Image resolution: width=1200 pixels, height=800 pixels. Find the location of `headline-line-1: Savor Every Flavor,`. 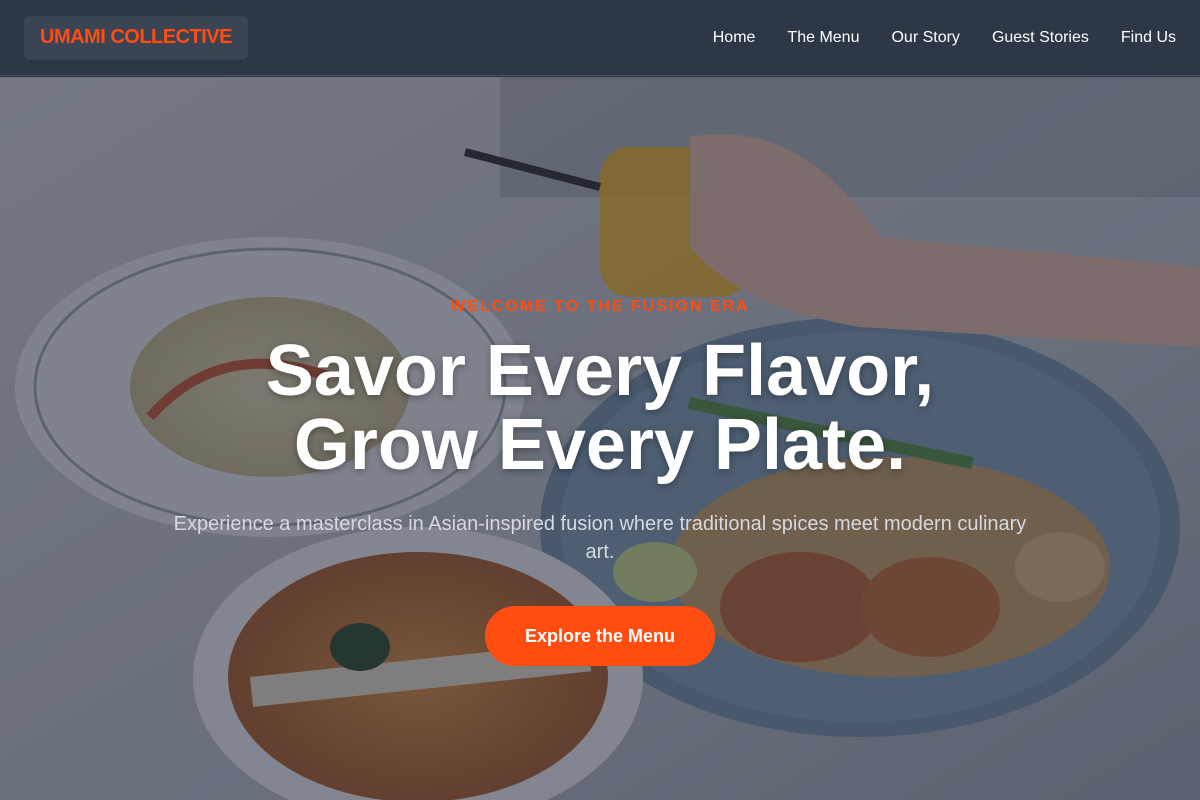

headline-line-1: Savor Every Flavor, is located at coordinates (600, 371).